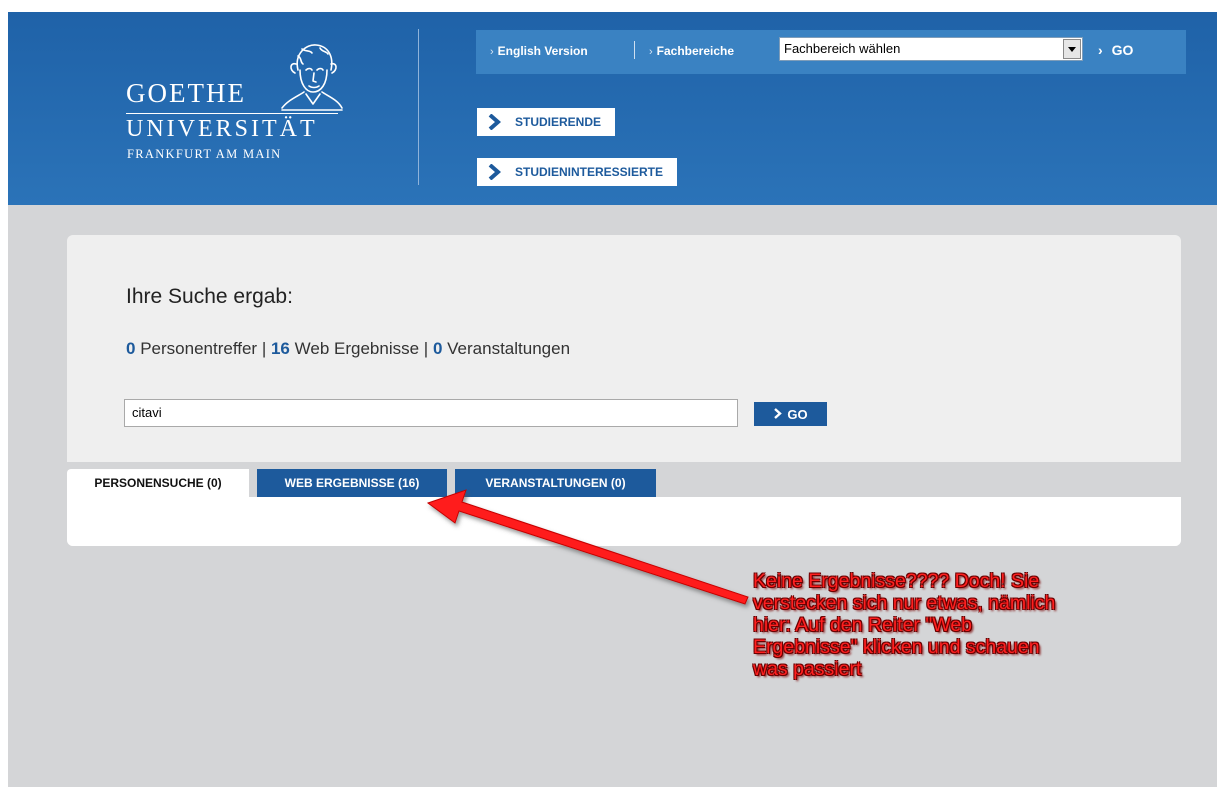  I want to click on tab-personensuche: PERSONENSUCHE (0), so click(158, 483).